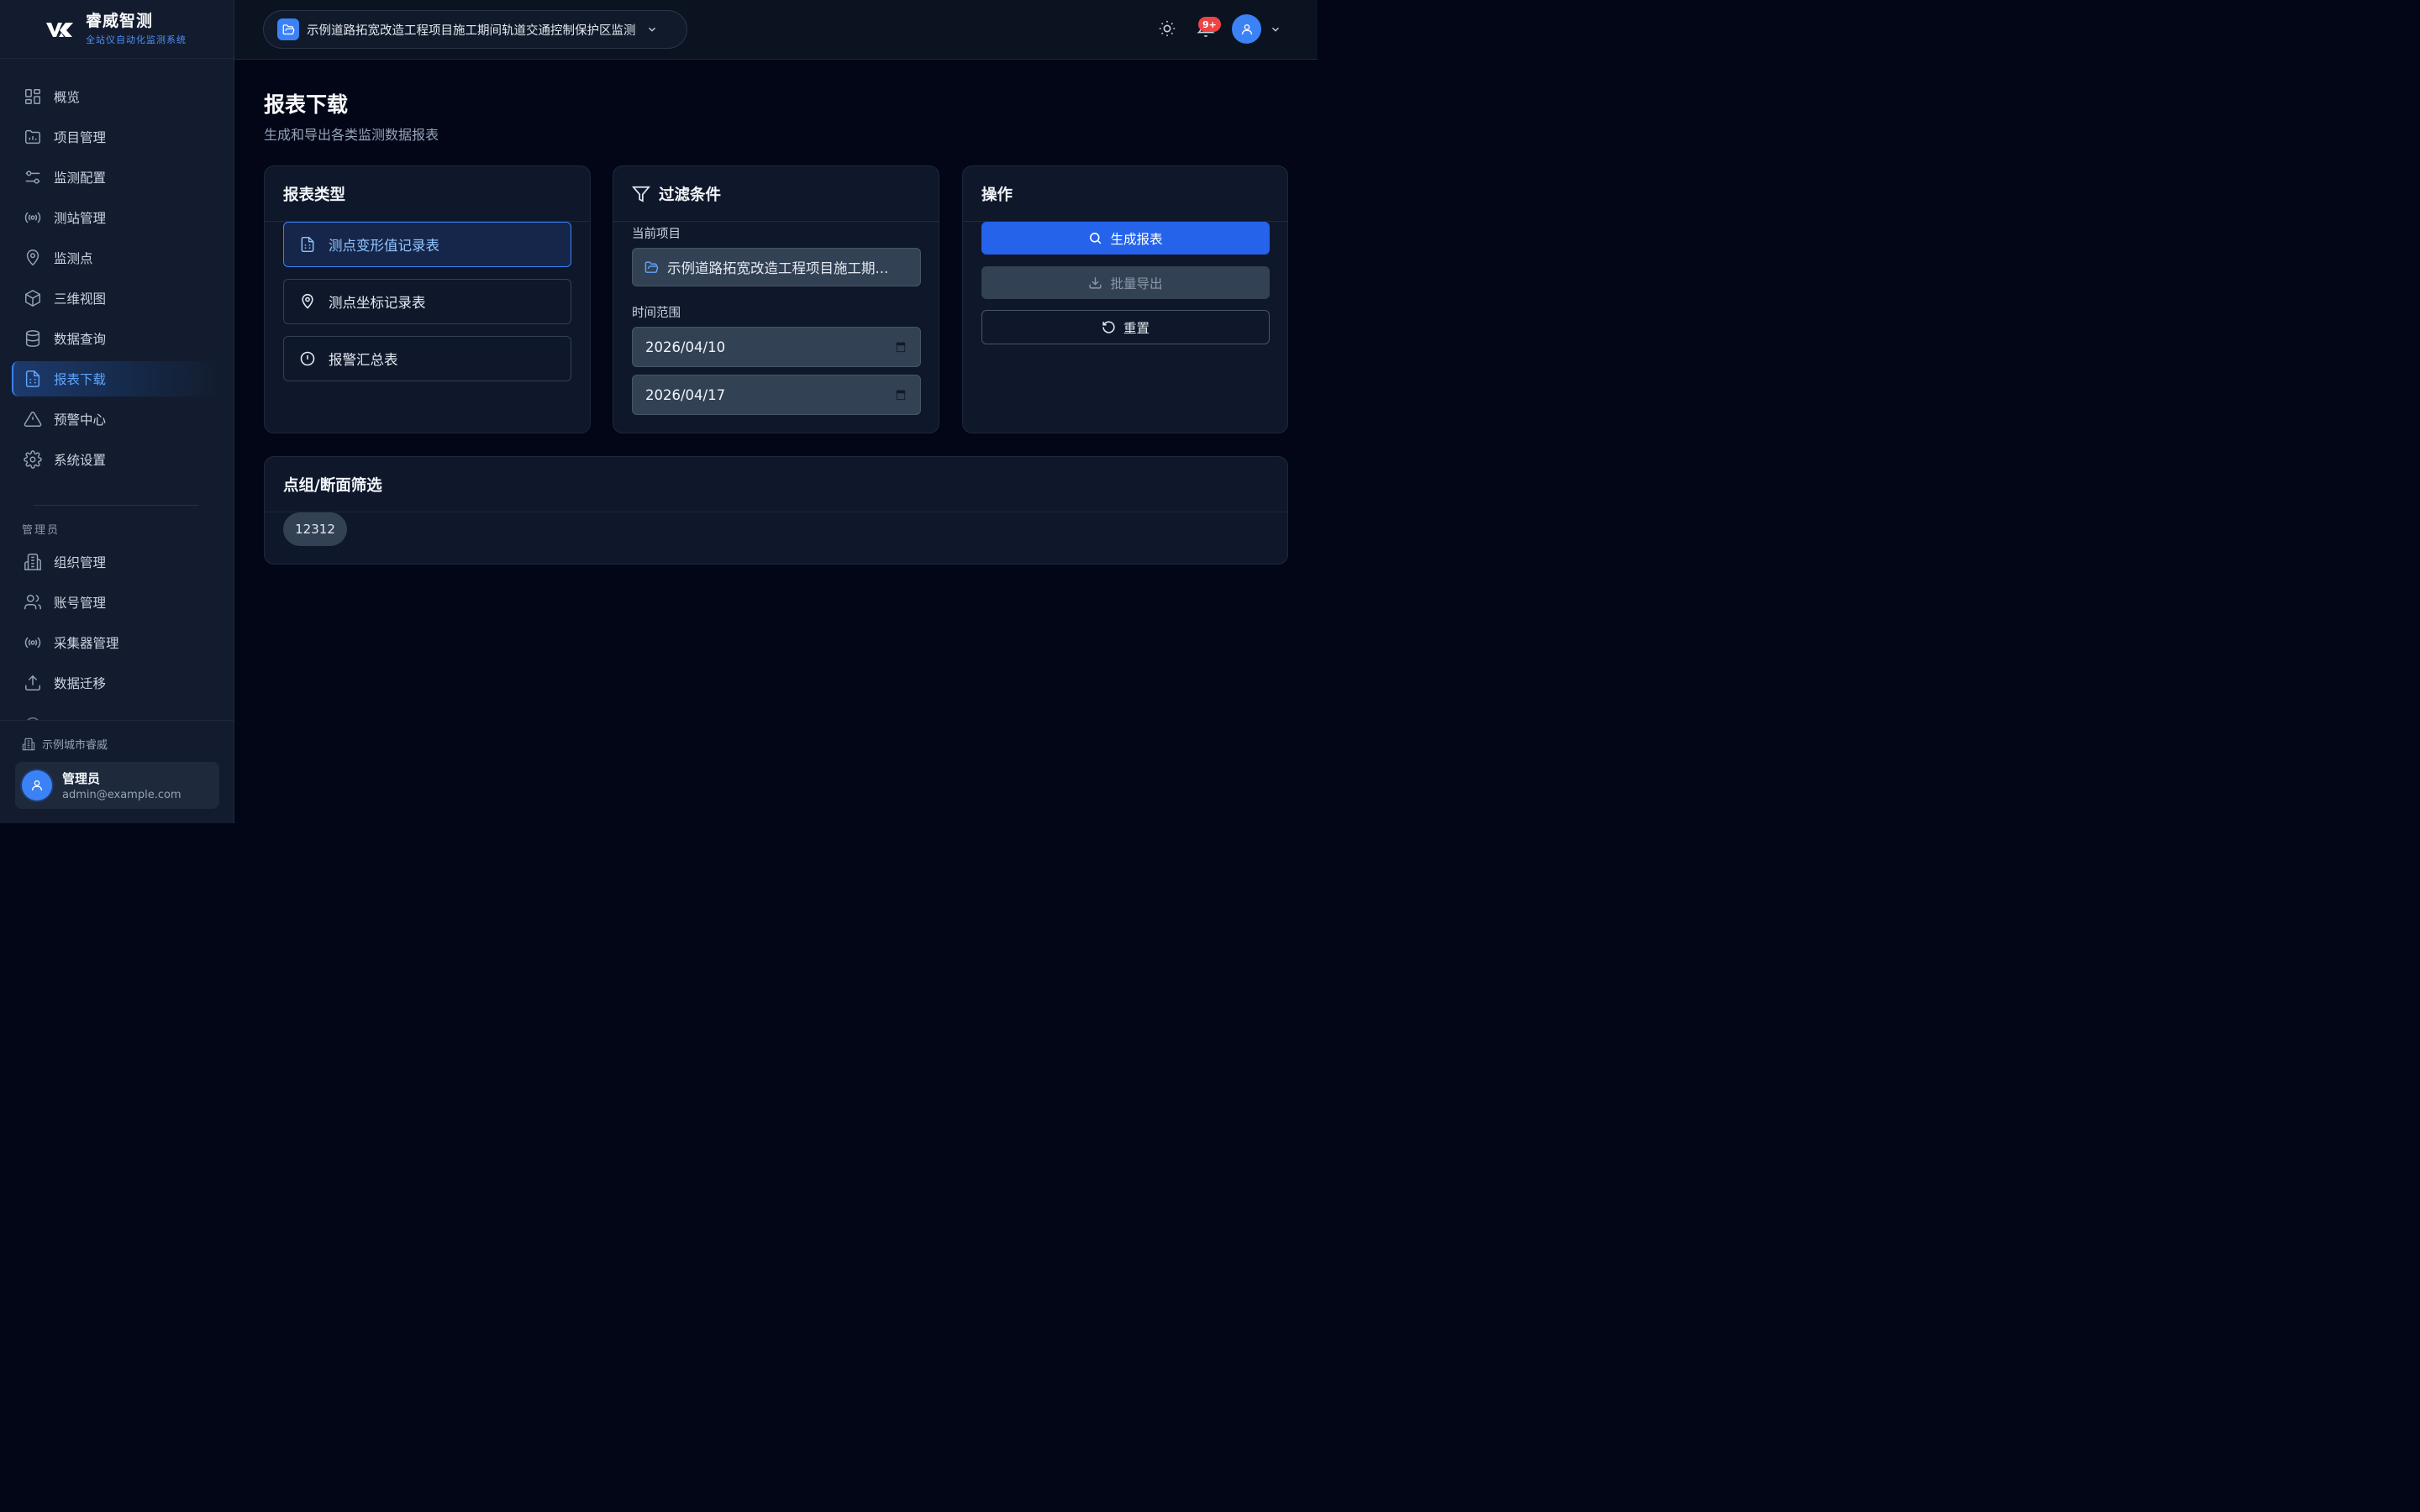 Image resolution: width=2420 pixels, height=1512 pixels. What do you see at coordinates (80, 299) in the screenshot?
I see `sidebar-item-label: 三维视图` at bounding box center [80, 299].